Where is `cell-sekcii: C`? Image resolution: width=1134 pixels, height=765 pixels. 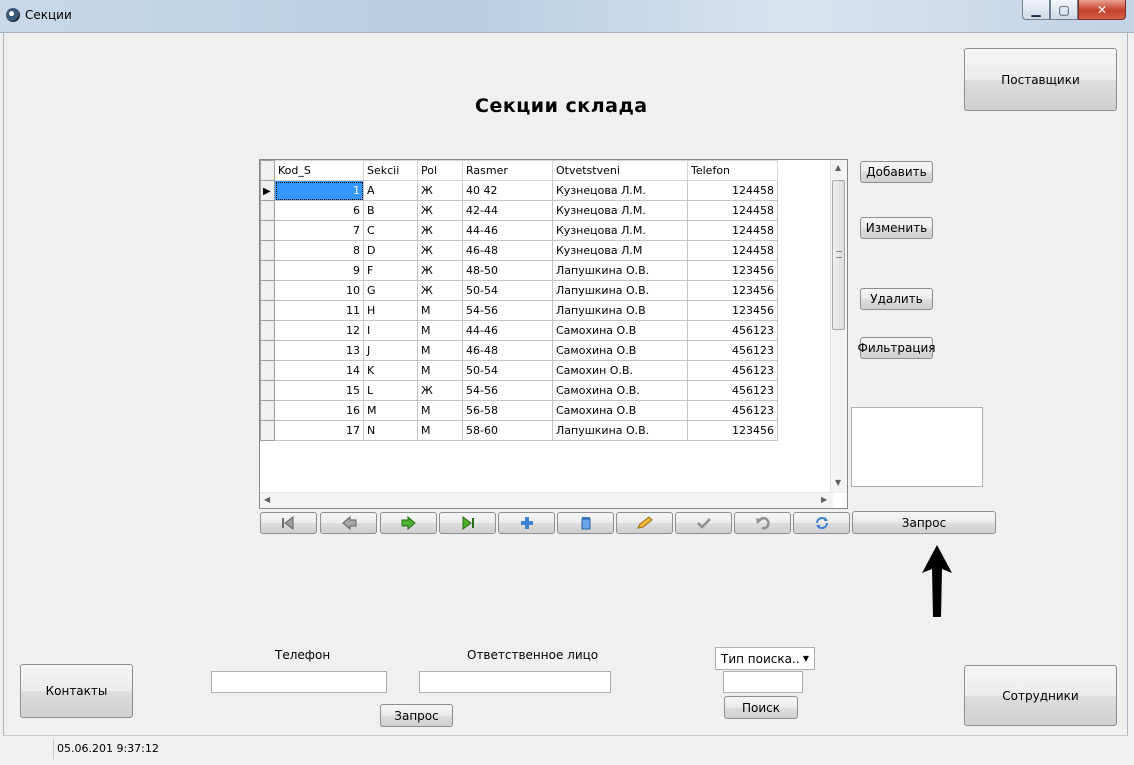
cell-sekcii: C is located at coordinates (390, 230).